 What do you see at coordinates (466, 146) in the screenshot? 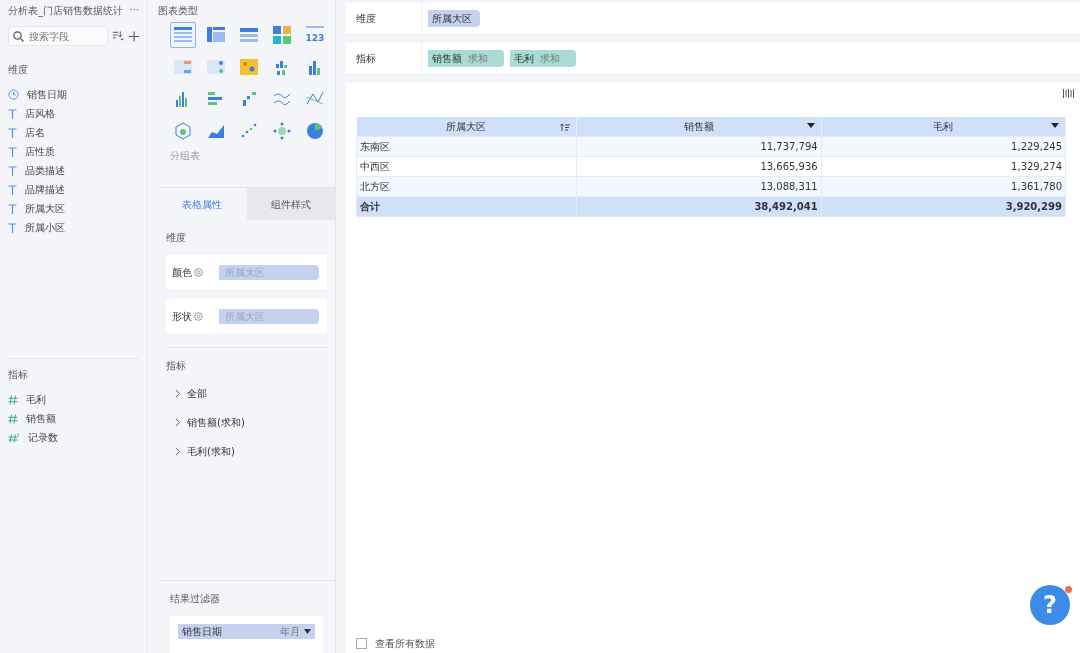
I see `table-cell: 东南区` at bounding box center [466, 146].